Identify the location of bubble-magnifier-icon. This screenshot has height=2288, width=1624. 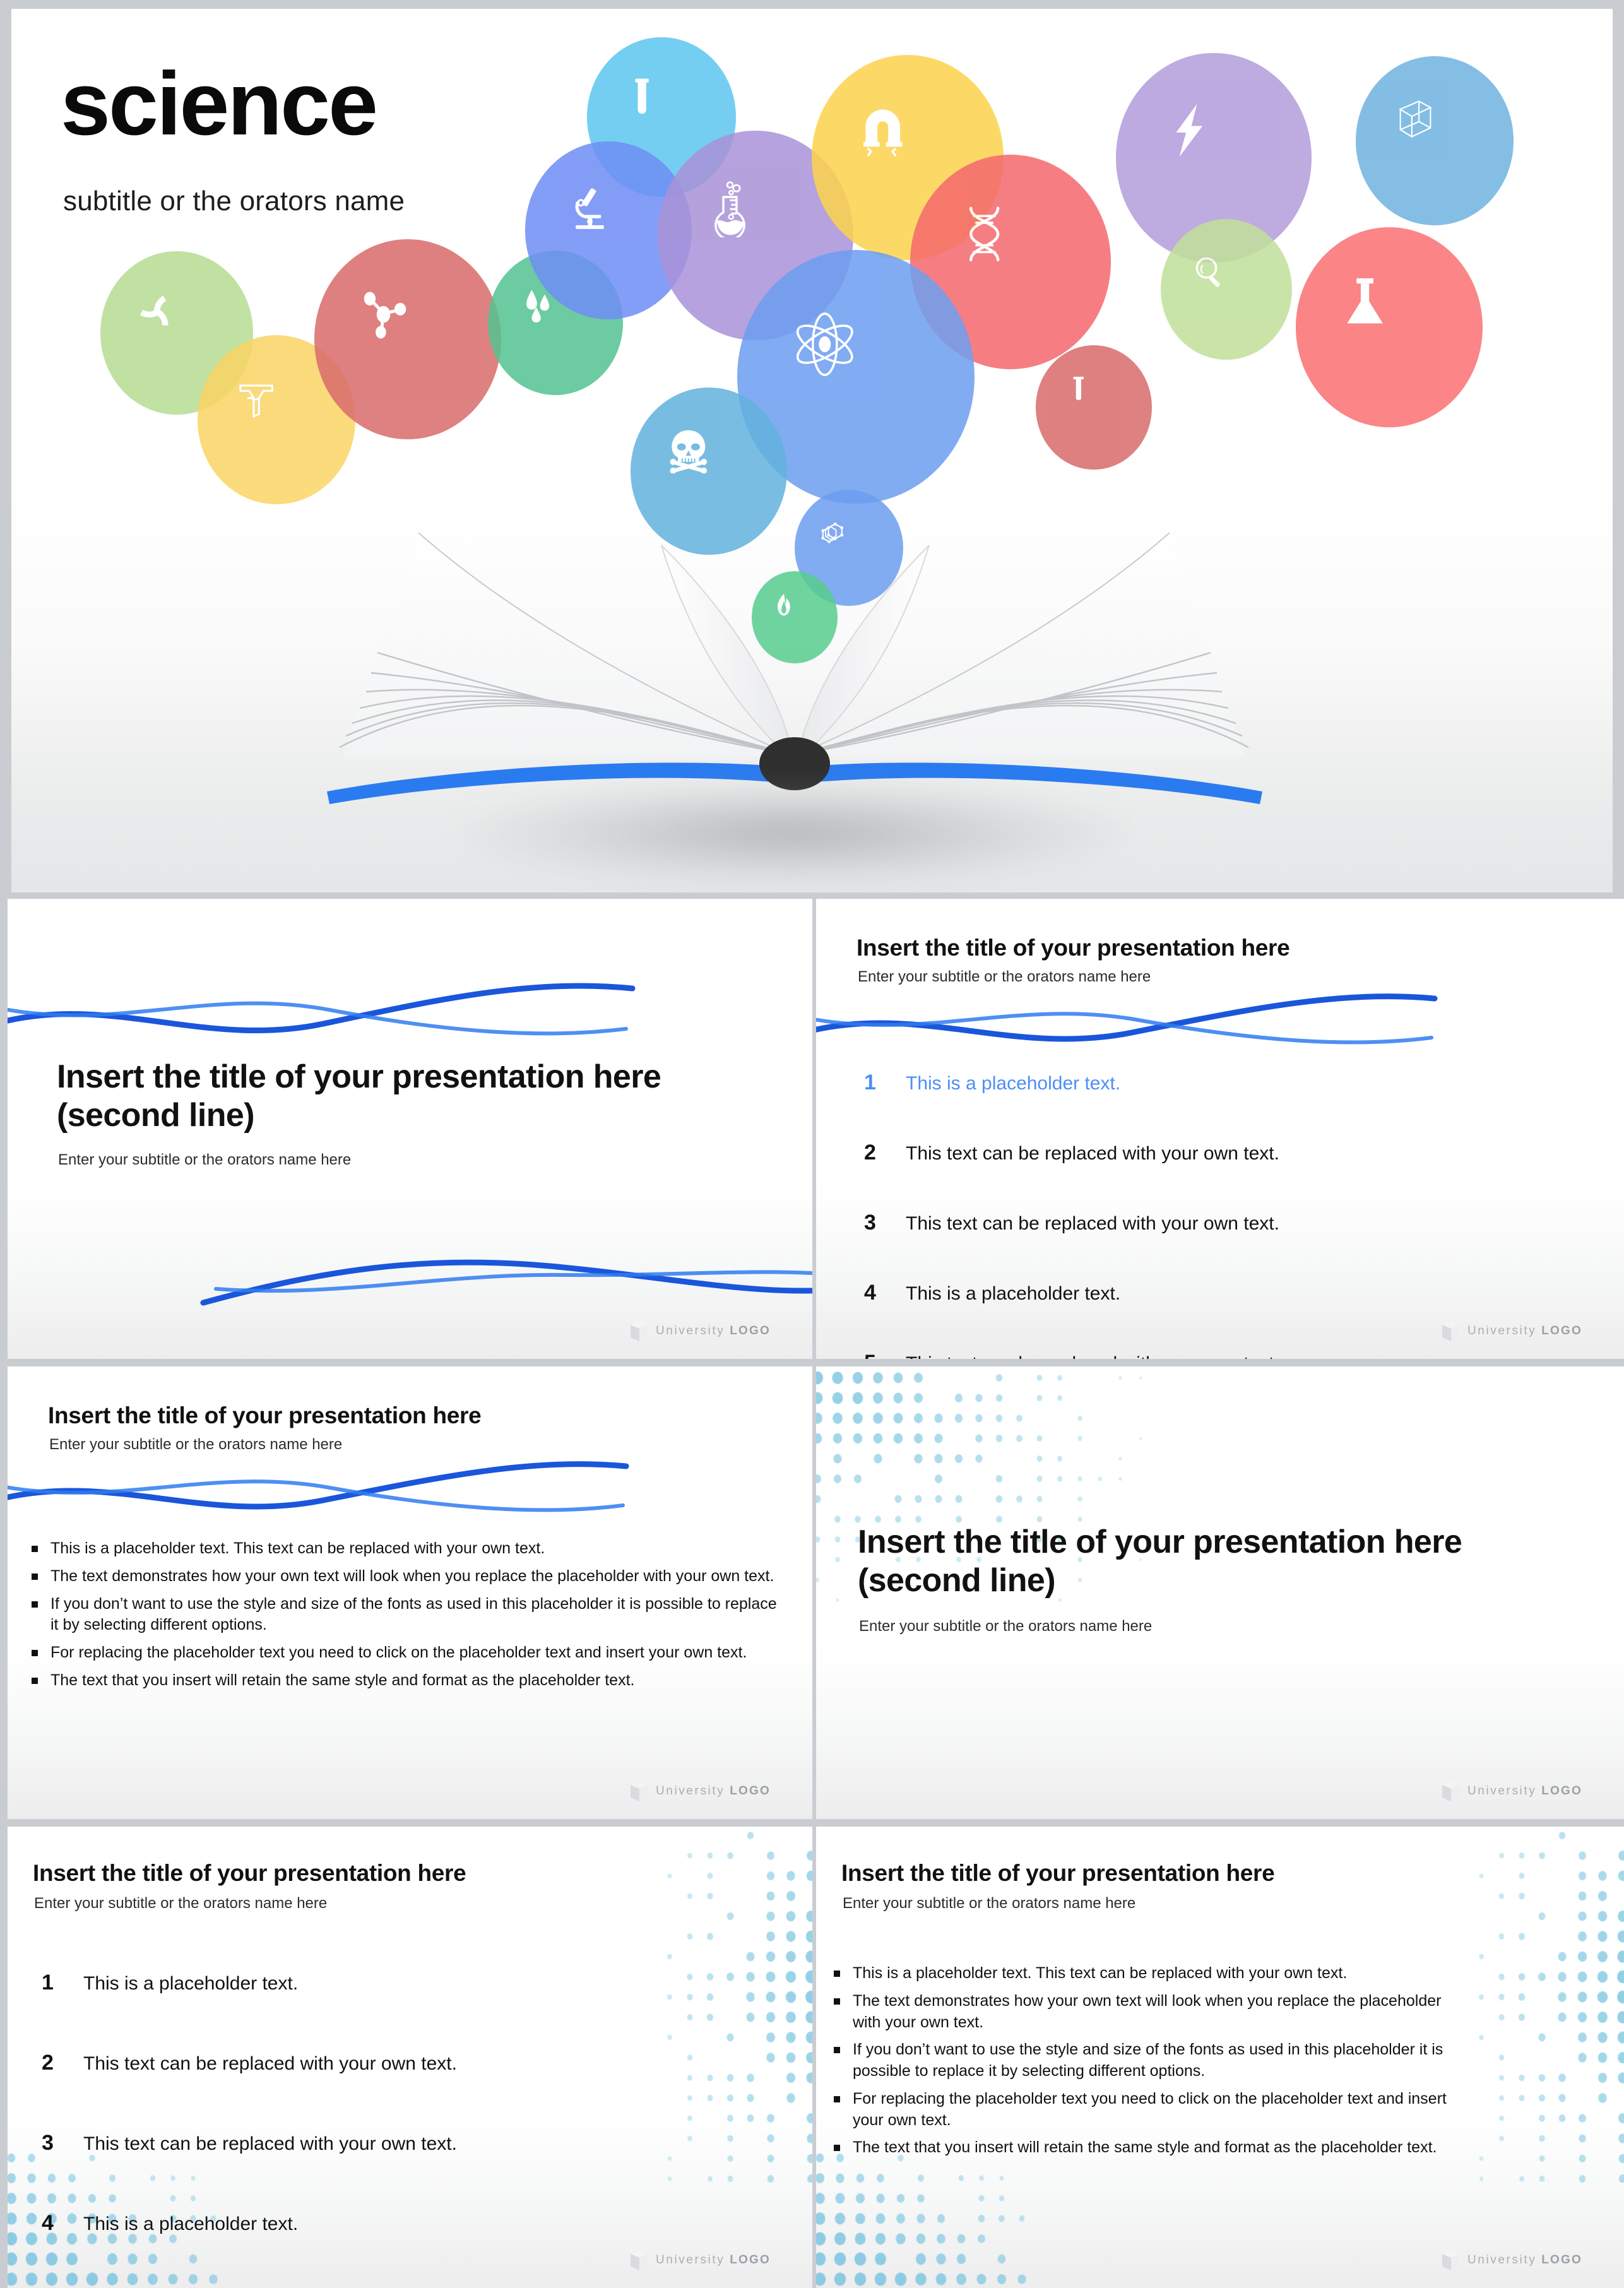
(1227, 289).